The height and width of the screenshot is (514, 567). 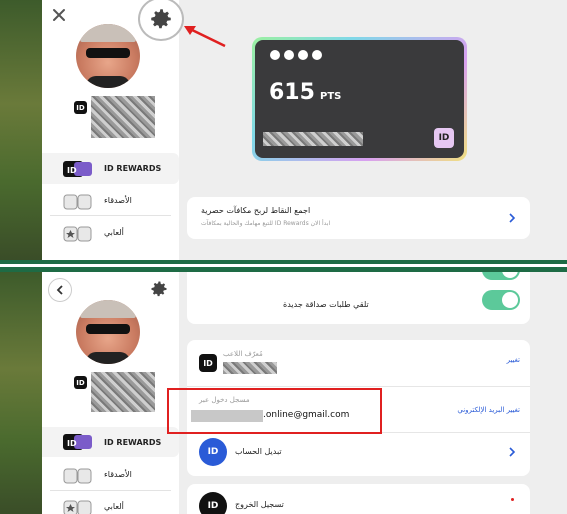 I want to click on settings-card-top: تلقي طلبات صداقة جديدة, so click(x=358, y=298).